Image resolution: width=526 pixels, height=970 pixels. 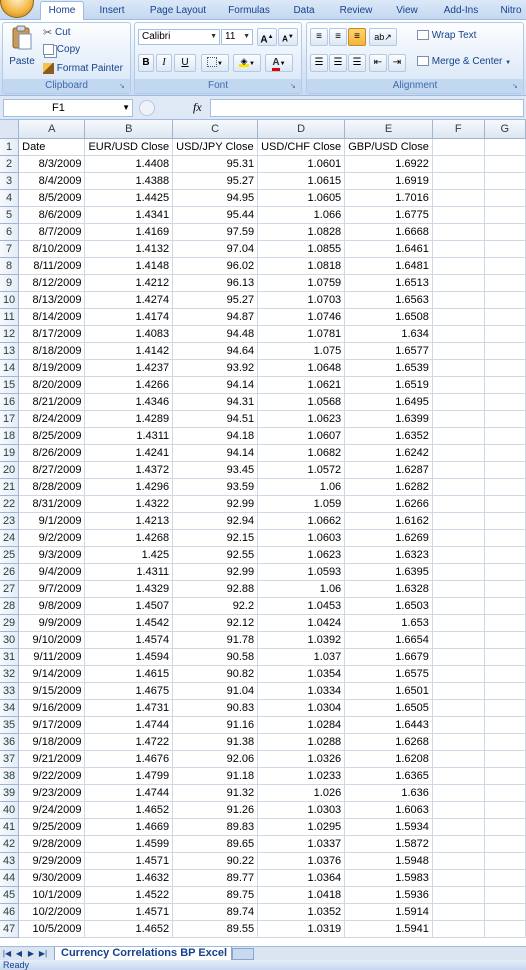 What do you see at coordinates (10, 351) in the screenshot?
I see `row-header: 13` at bounding box center [10, 351].